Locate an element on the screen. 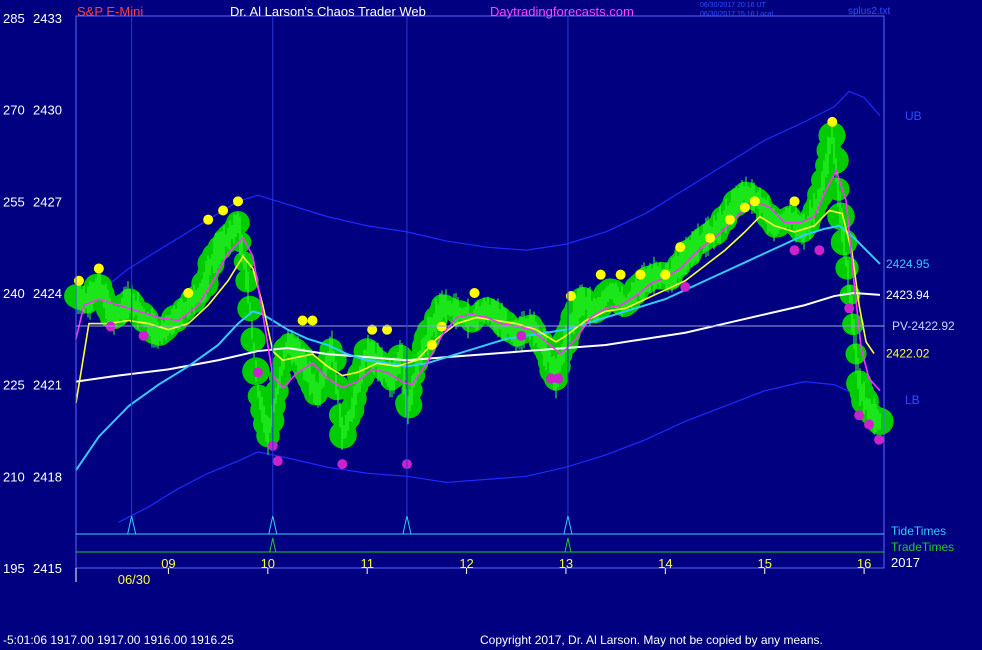  y-tick-label: 2424 is located at coordinates (47, 293).